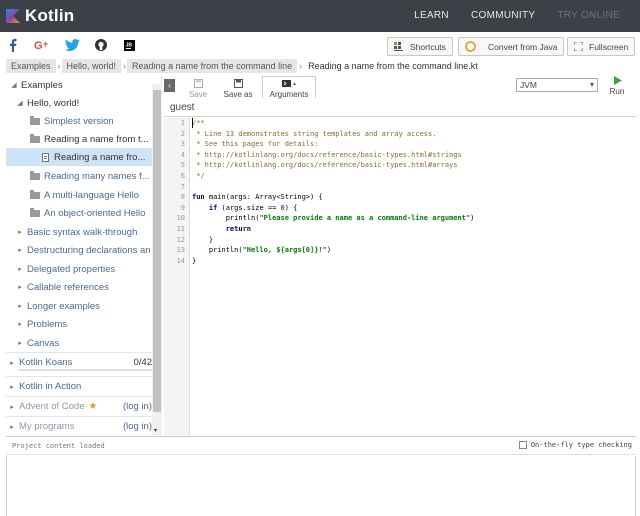 This screenshot has height=516, width=640. What do you see at coordinates (212, 66) in the screenshot?
I see `breadcrumb-reading-name: Reading a name from the command line` at bounding box center [212, 66].